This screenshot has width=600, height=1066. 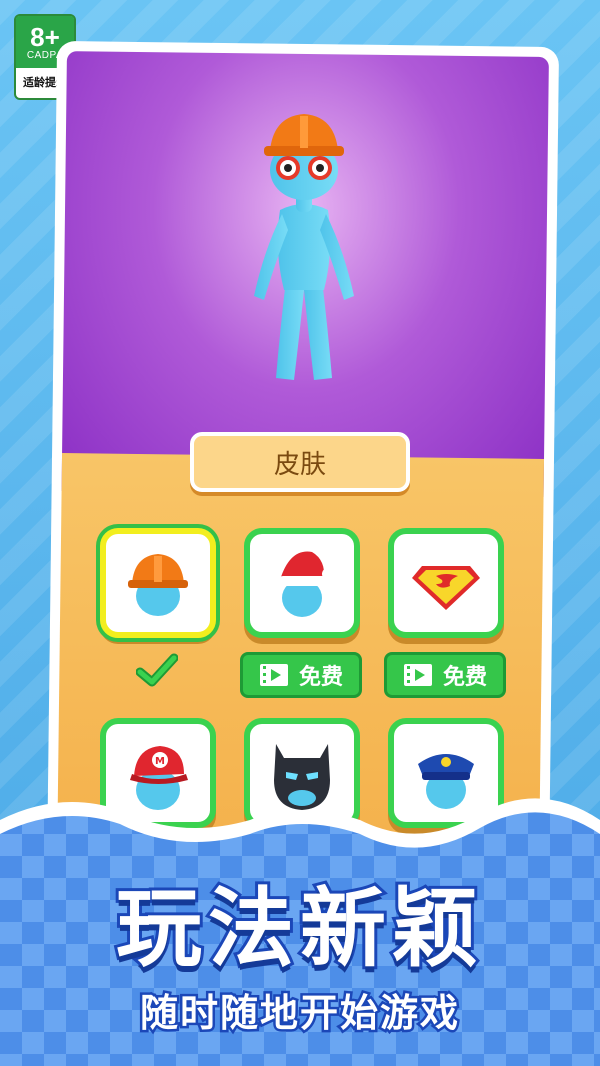 I want to click on selected-check-icon, so click(x=157, y=670).